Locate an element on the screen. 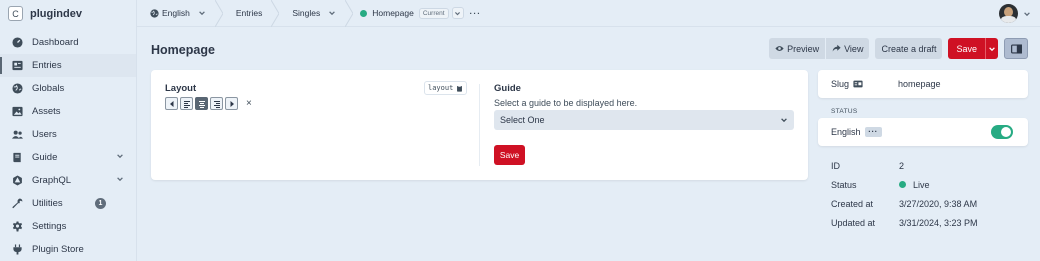  preview-label: Preview is located at coordinates (803, 48).